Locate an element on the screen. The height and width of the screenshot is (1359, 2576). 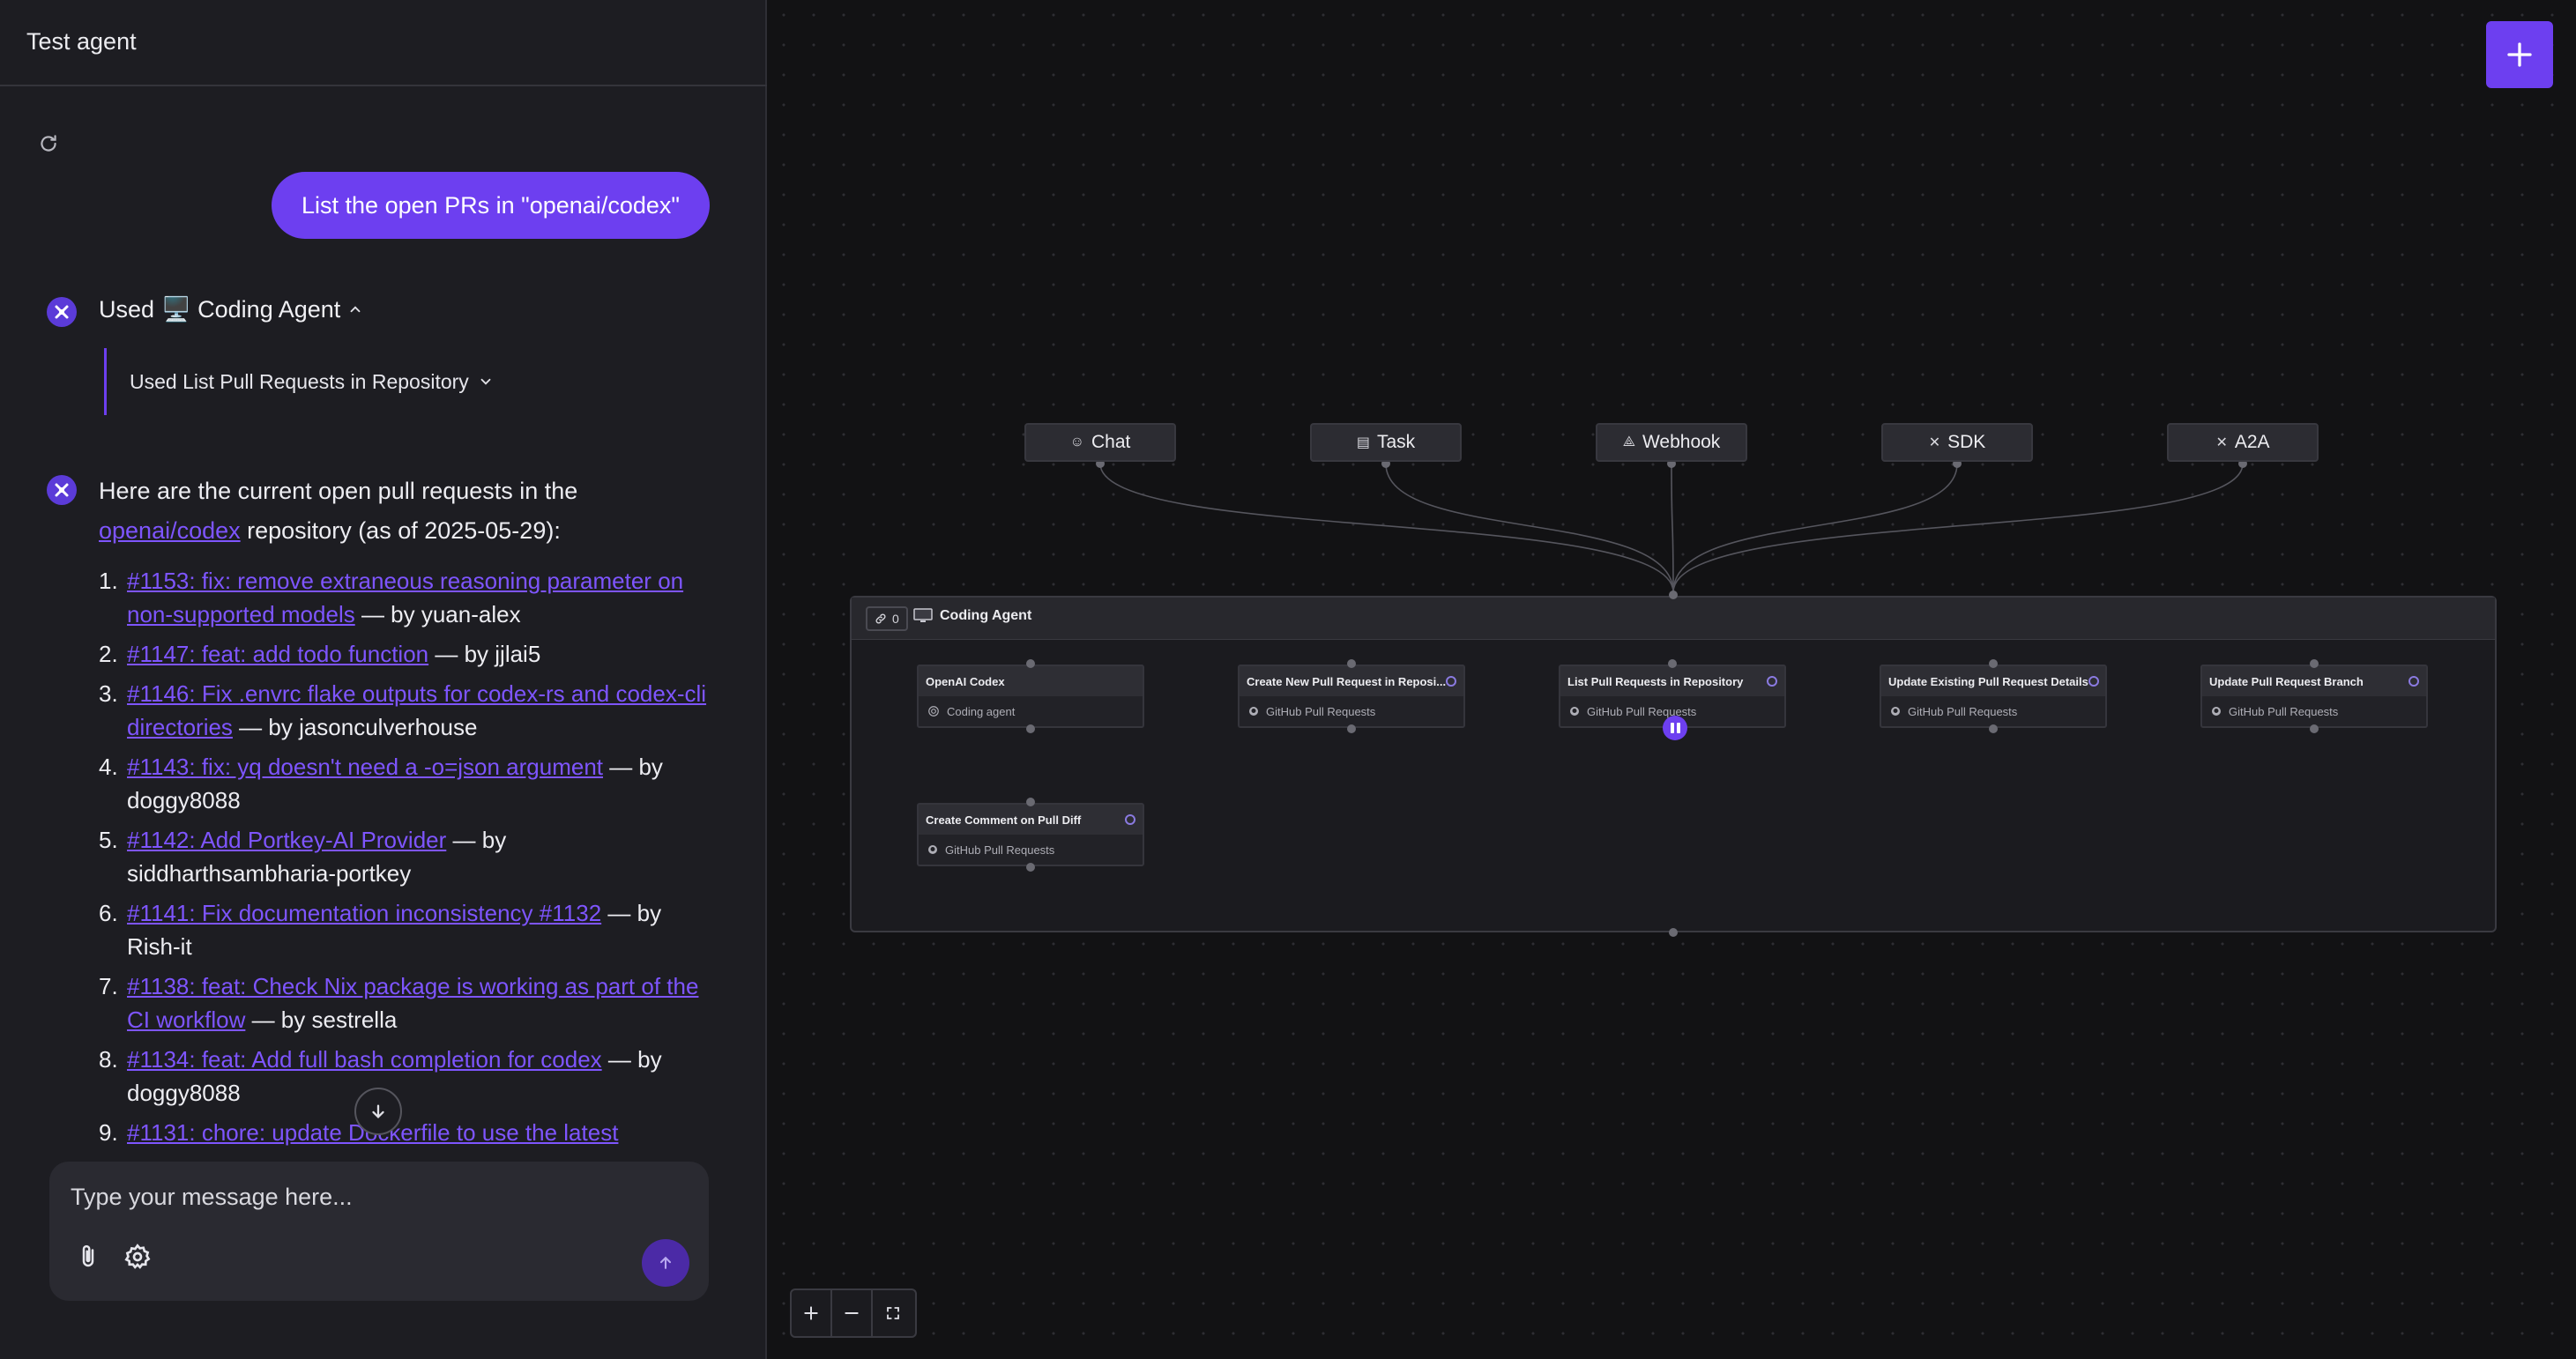
tool-usage-prefix: Used is located at coordinates (127, 309).